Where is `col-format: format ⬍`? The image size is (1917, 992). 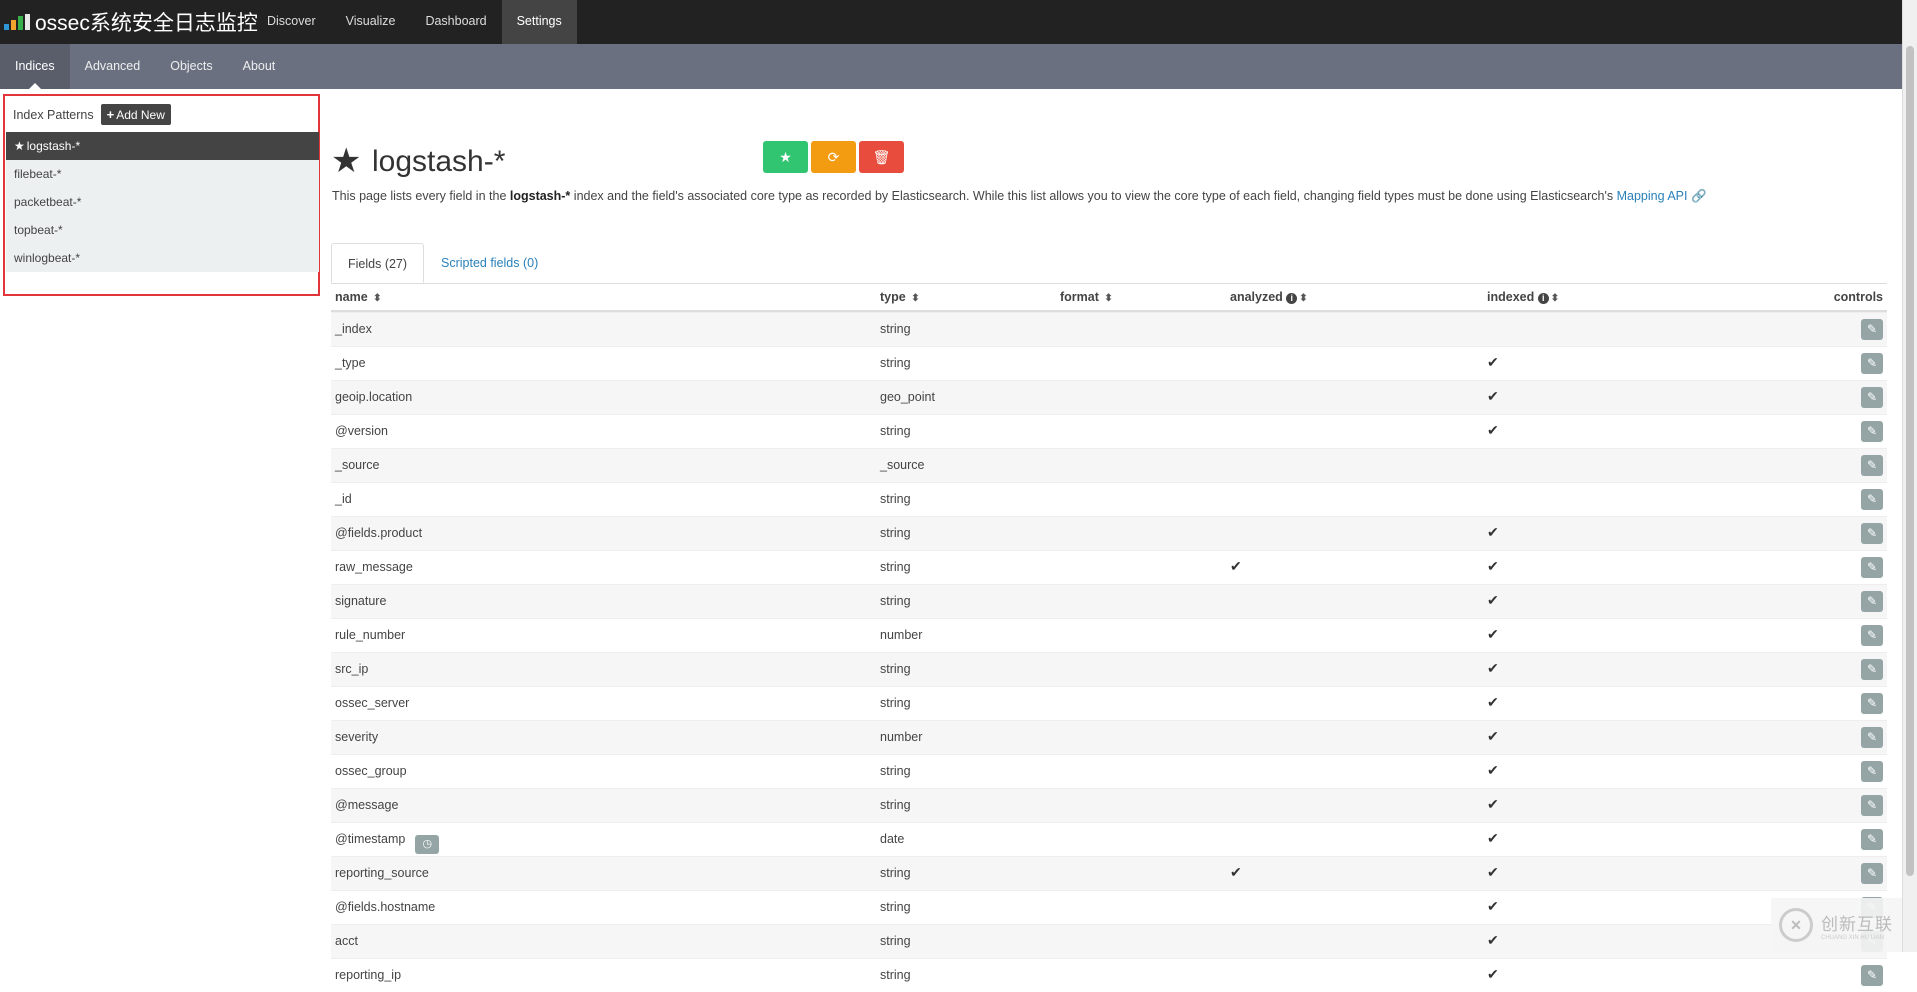
col-format: format ⬍ is located at coordinates (1086, 297).